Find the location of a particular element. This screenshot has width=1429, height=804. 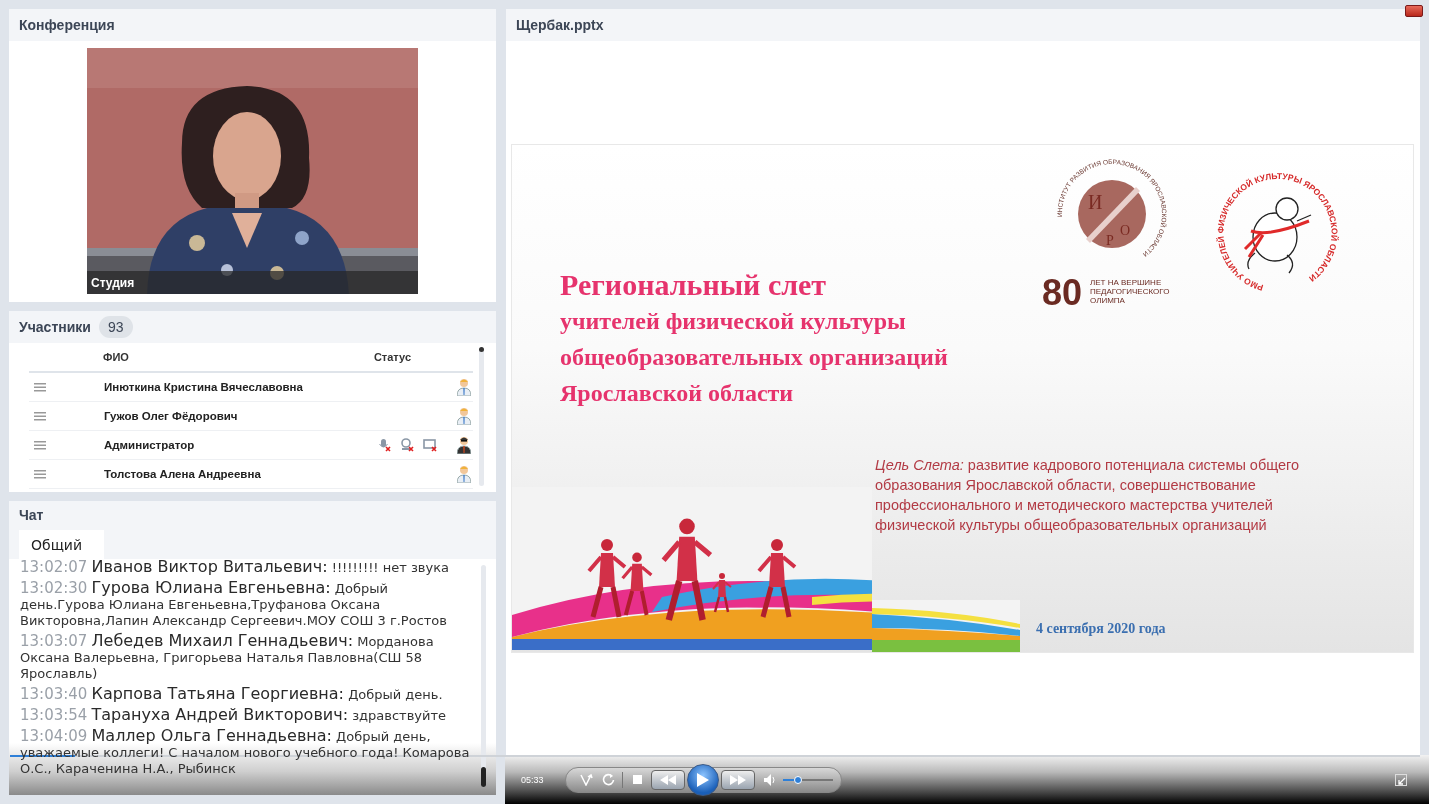

participant-name: Толстова Алена Андреевна is located at coordinates (183, 474).